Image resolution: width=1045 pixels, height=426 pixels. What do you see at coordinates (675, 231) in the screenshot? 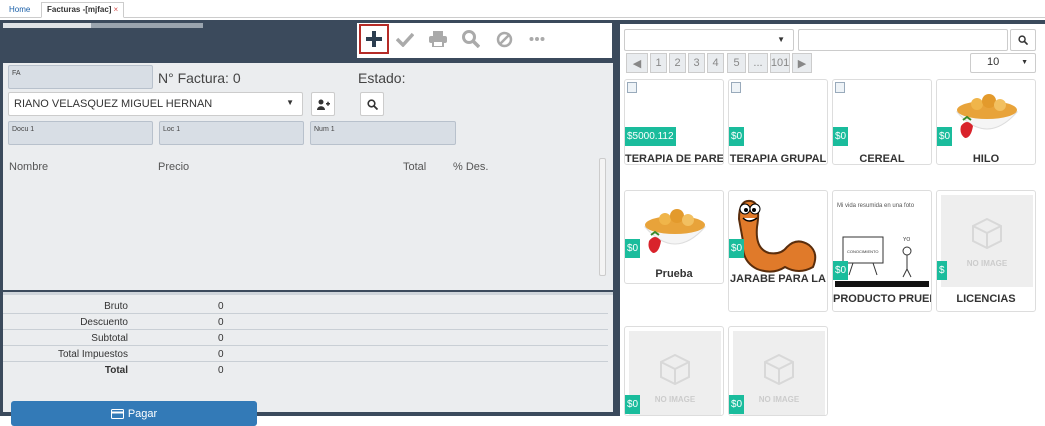
I see `cereal-bowl-image` at bounding box center [675, 231].